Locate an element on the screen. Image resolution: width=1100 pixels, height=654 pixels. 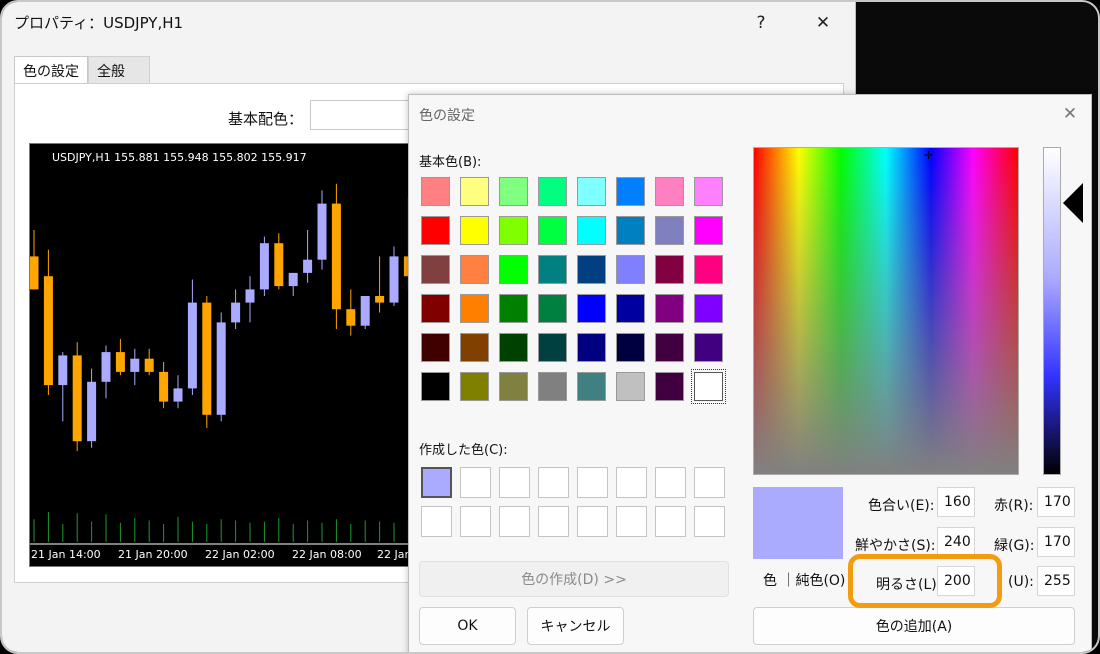
blue-input: 255 is located at coordinates (1056, 581).